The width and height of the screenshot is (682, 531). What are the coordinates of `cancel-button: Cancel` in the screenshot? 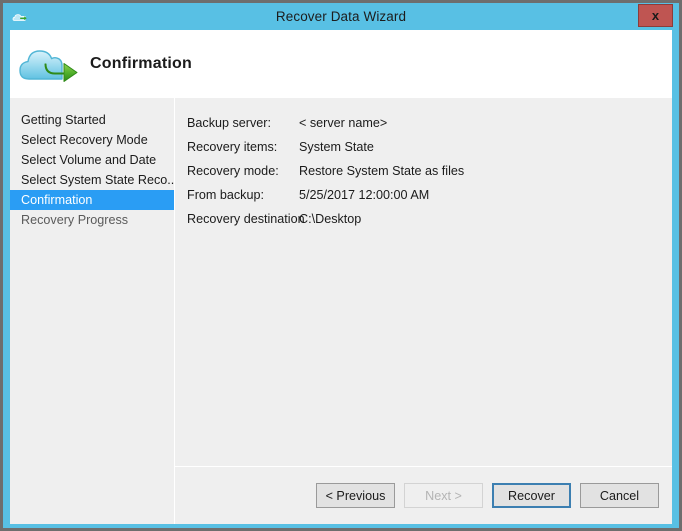 It's located at (619, 495).